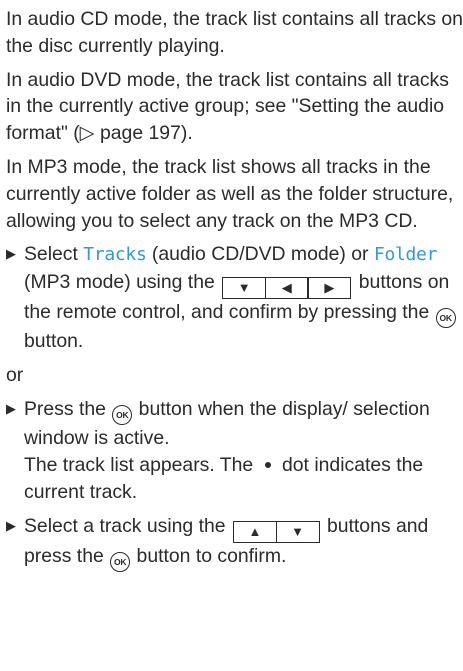 The image size is (463, 671). I want to click on arrow-key-group: ▲ ▼, so click(276, 531).